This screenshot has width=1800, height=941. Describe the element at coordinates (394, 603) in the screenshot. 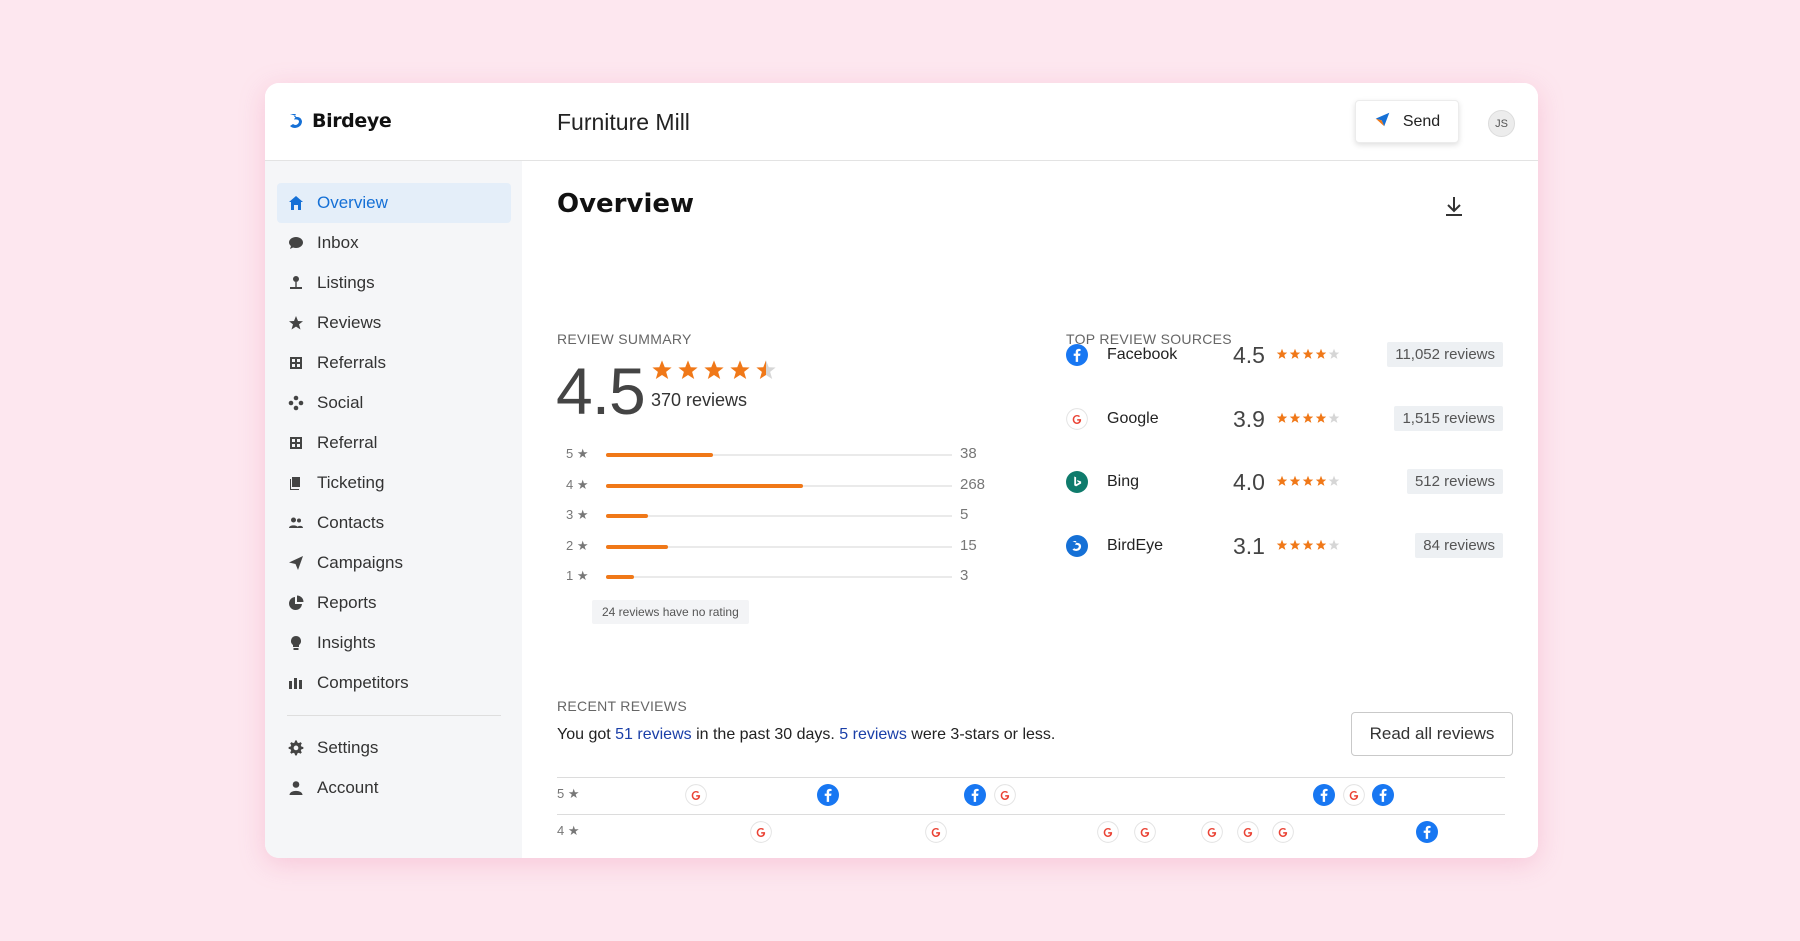

I see `sidebar-item-reports: Reports` at that location.